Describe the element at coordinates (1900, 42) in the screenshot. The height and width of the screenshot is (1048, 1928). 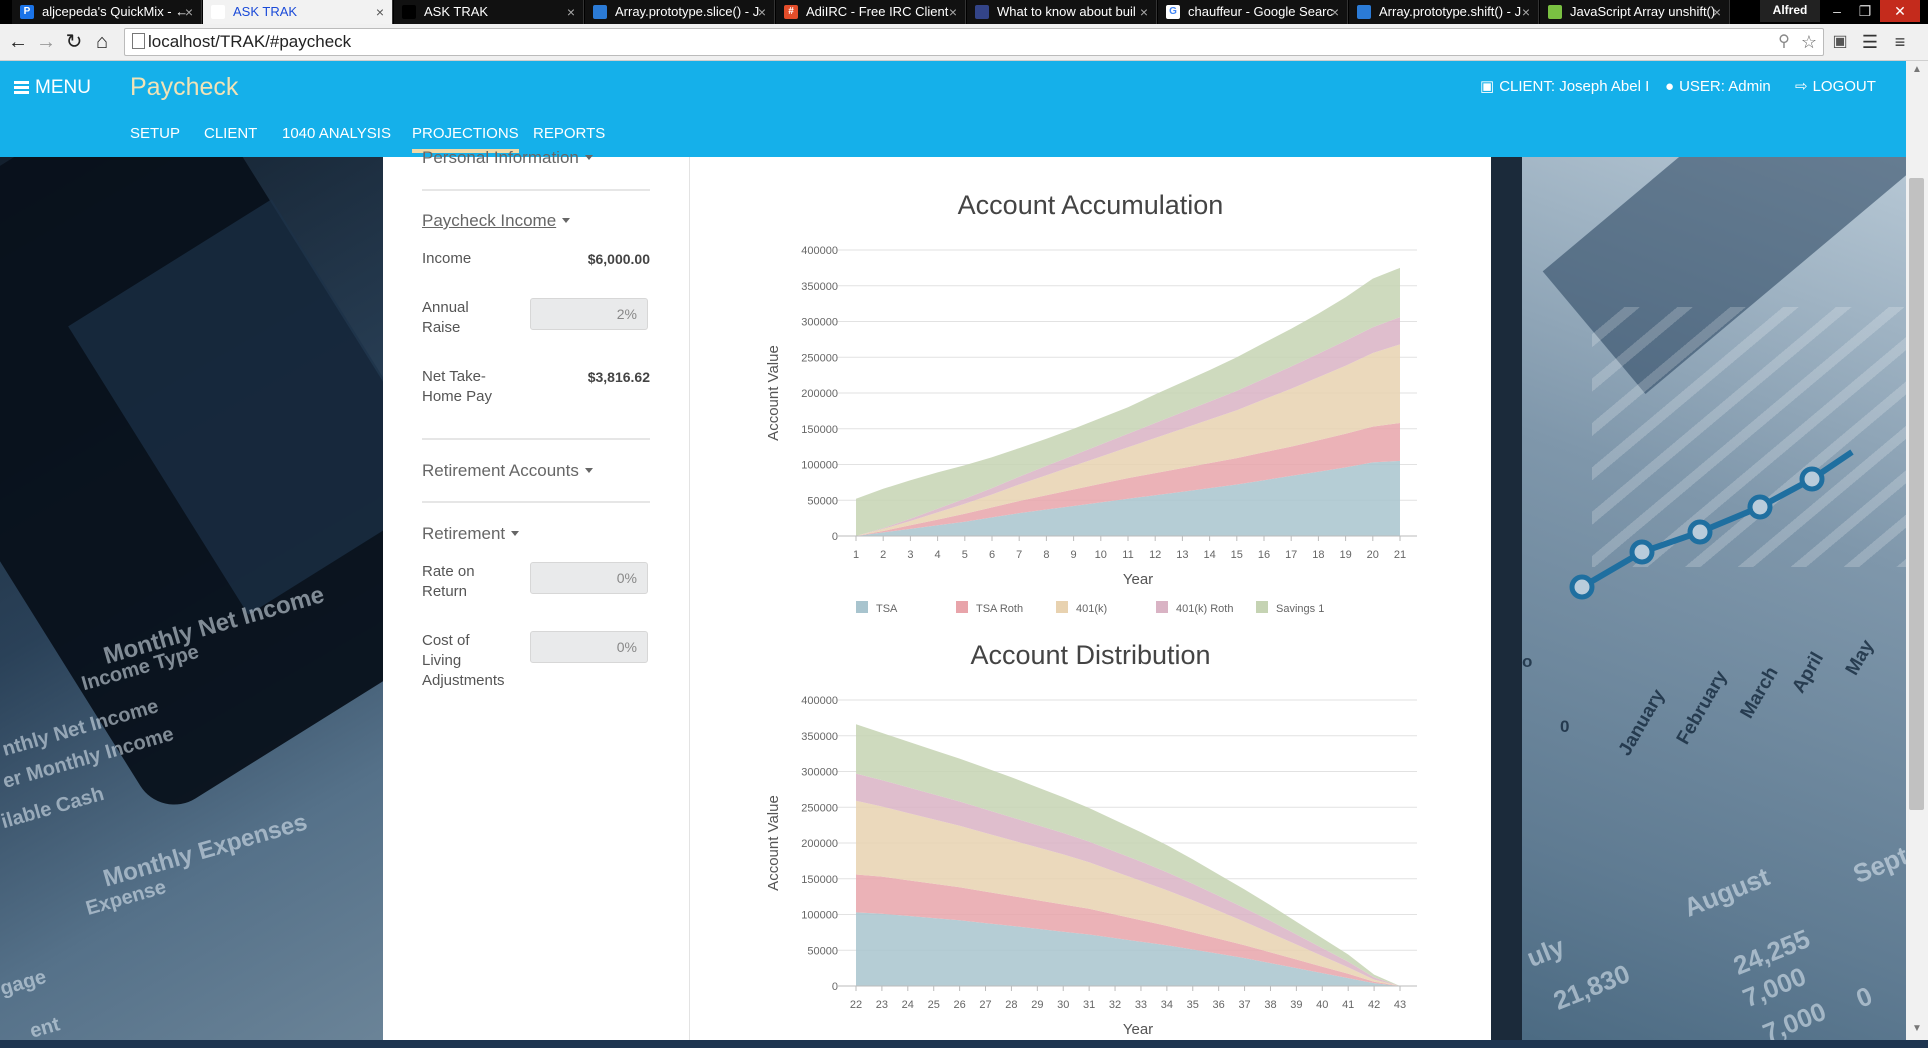
I see `browser-menu-icon: ≡` at that location.